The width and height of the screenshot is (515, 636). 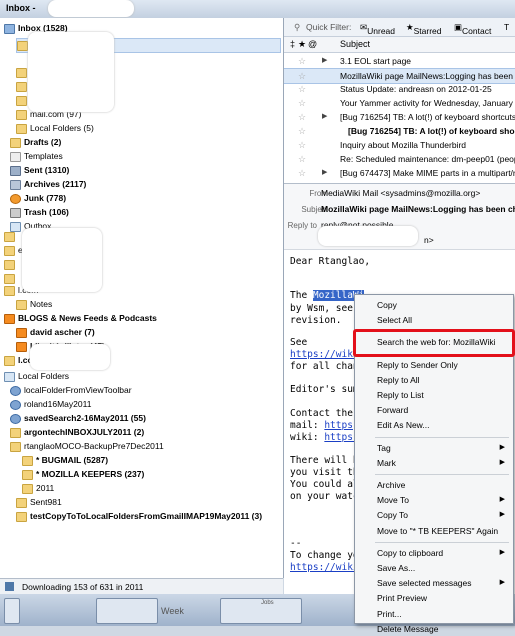 I want to click on folder-label: Notes, so click(x=41, y=304).